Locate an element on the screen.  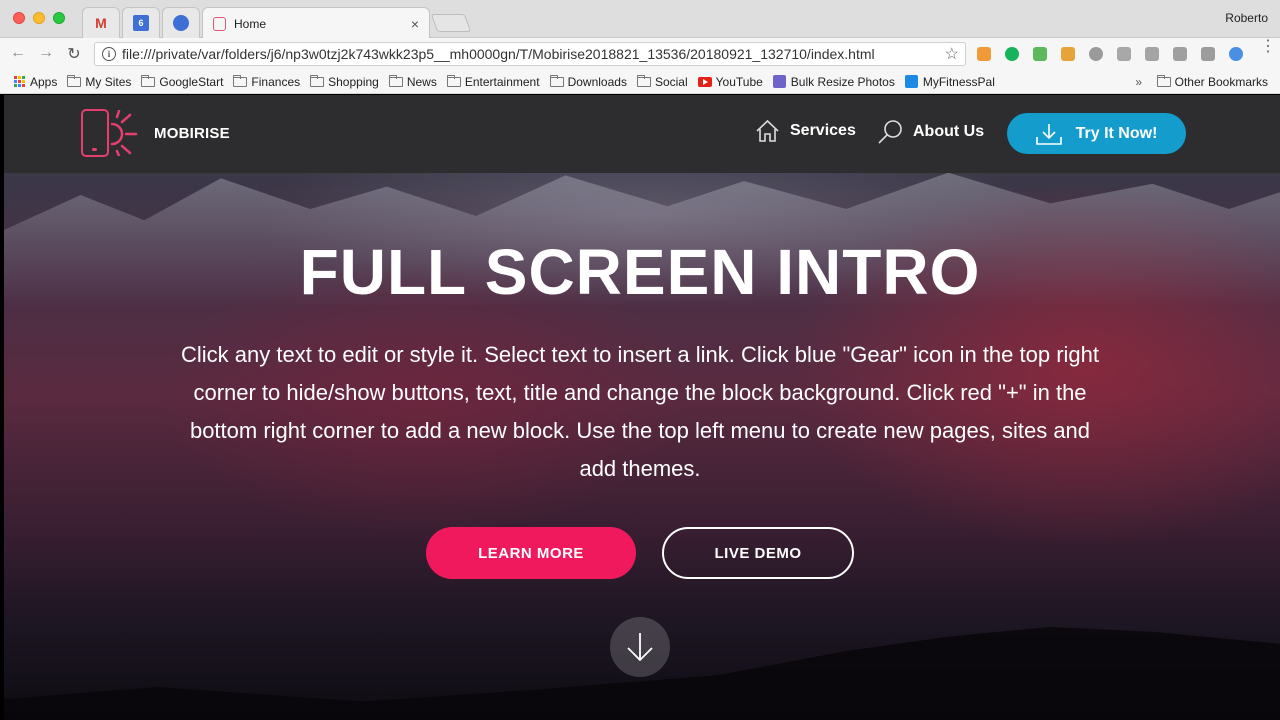
back-arrow-icon: ← is located at coordinates (18, 53).